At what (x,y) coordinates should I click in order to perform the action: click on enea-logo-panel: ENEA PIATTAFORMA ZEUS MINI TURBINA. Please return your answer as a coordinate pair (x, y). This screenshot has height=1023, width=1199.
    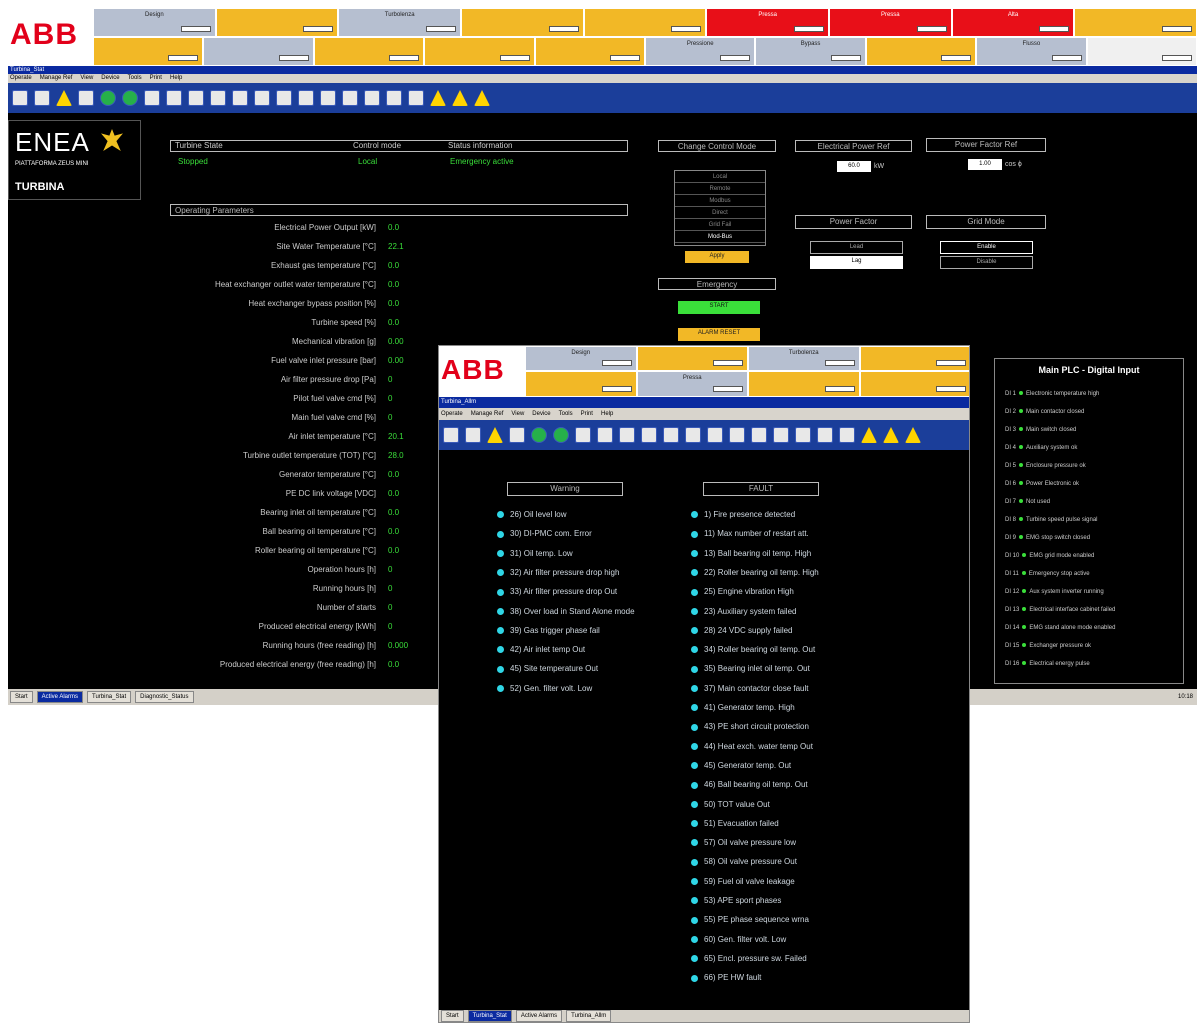
    Looking at the image, I should click on (74, 160).